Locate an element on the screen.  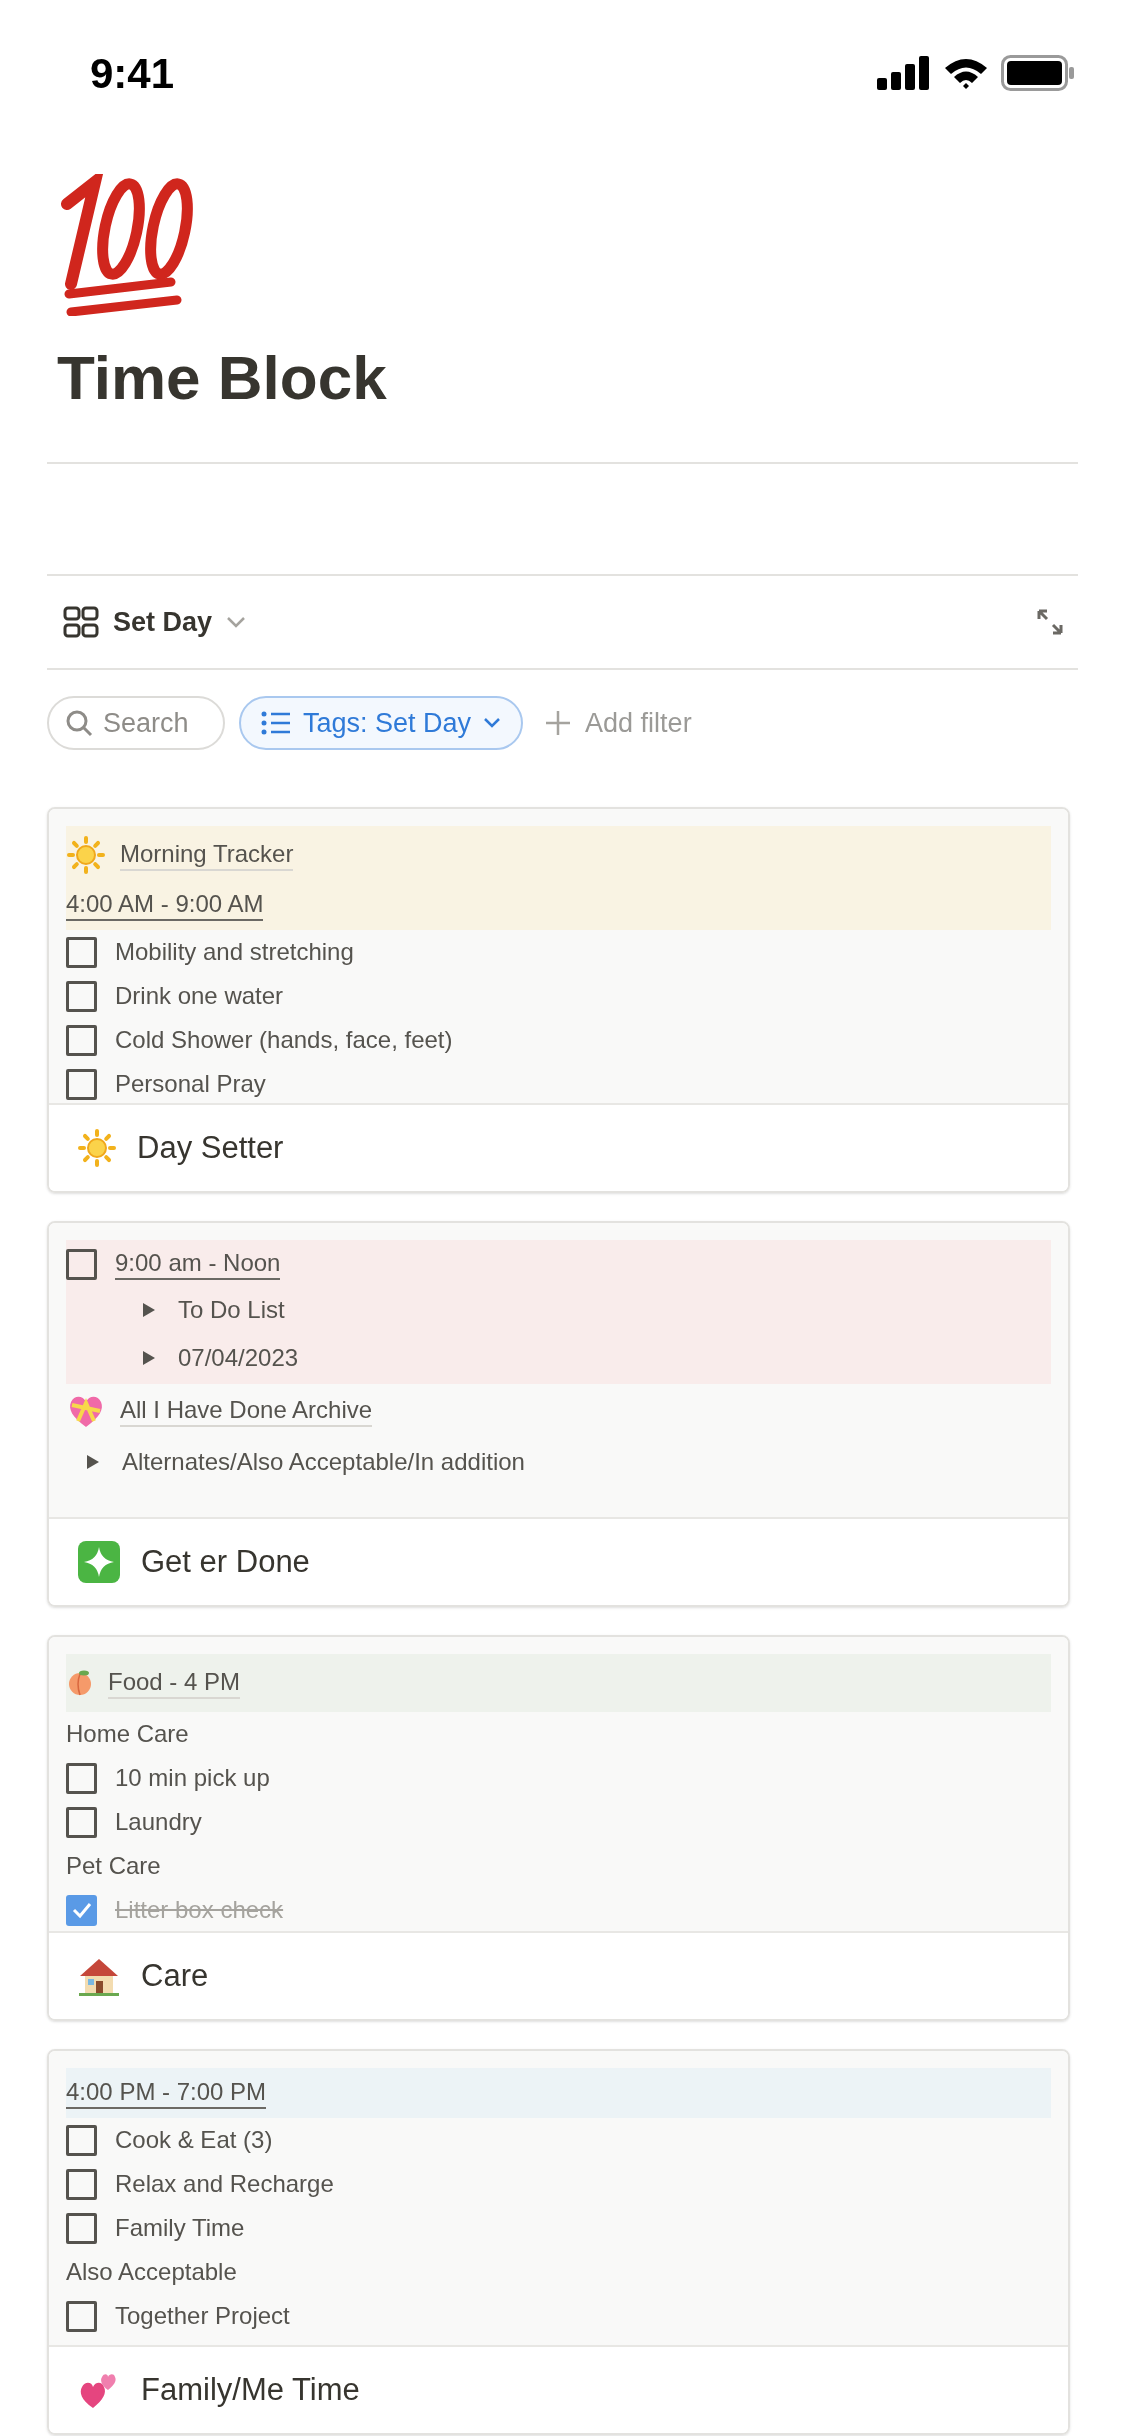
search-input: Search is located at coordinates (155, 723).